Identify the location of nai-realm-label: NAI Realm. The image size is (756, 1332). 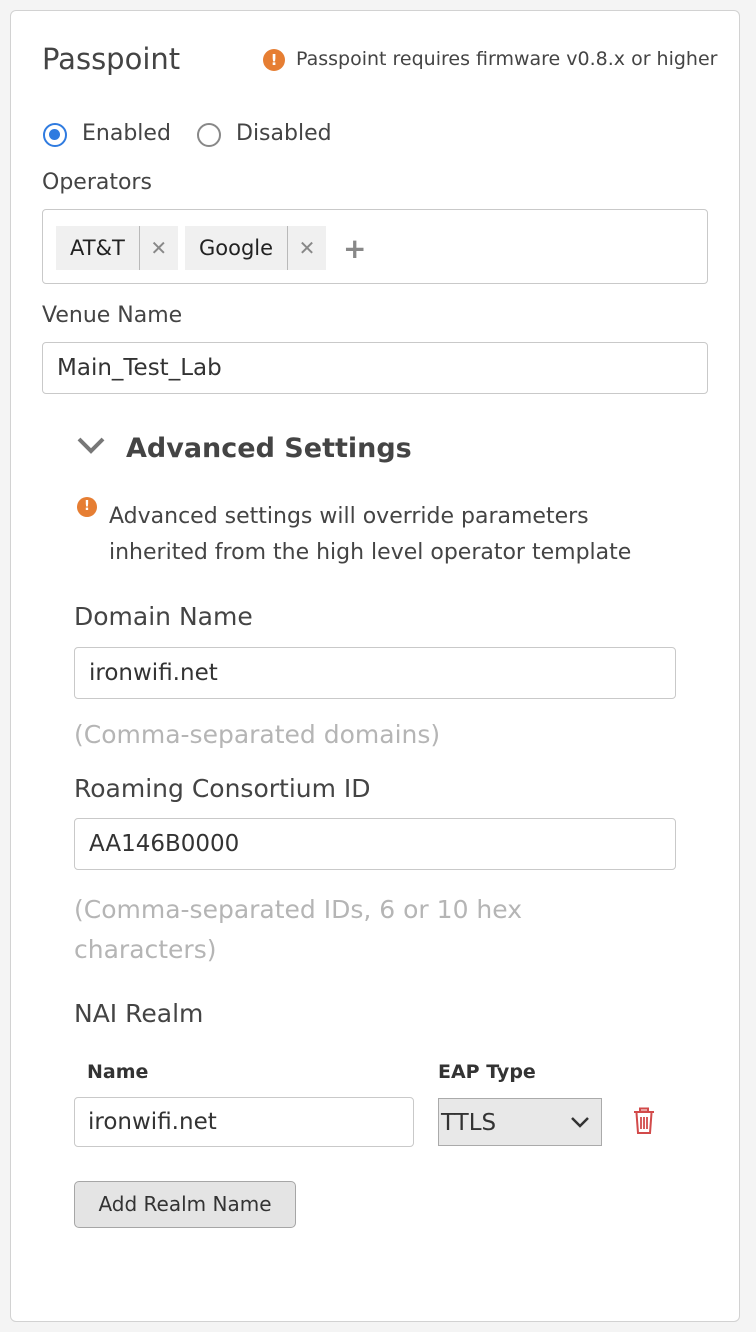
(139, 1013).